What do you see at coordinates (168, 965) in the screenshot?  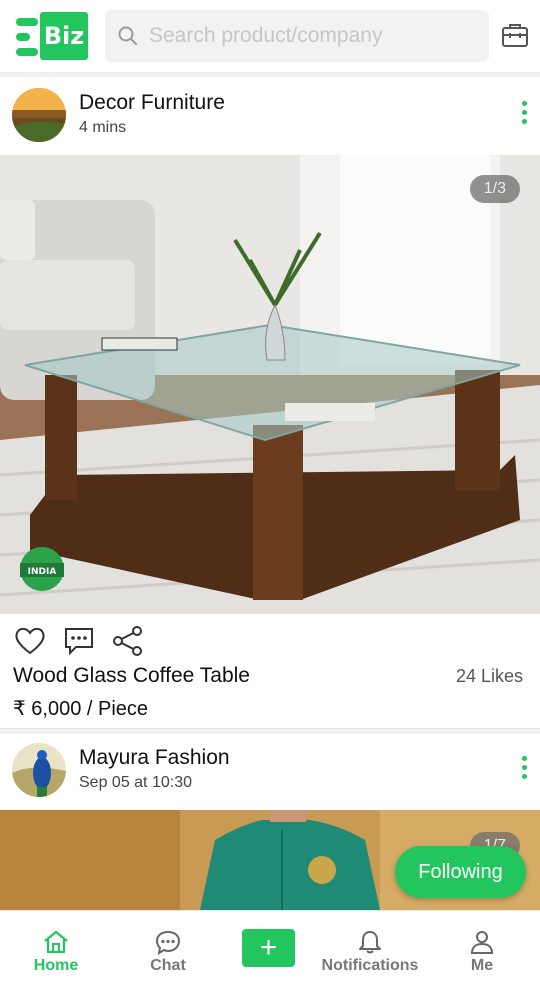 I see `nav-label: Chat` at bounding box center [168, 965].